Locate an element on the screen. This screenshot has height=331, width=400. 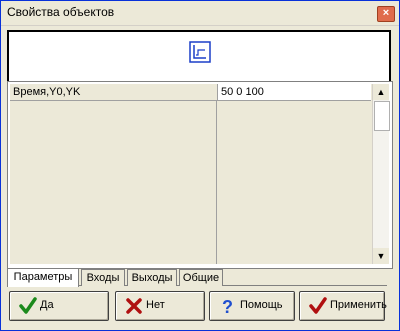
scroll-up-button: ▲ is located at coordinates (381, 92).